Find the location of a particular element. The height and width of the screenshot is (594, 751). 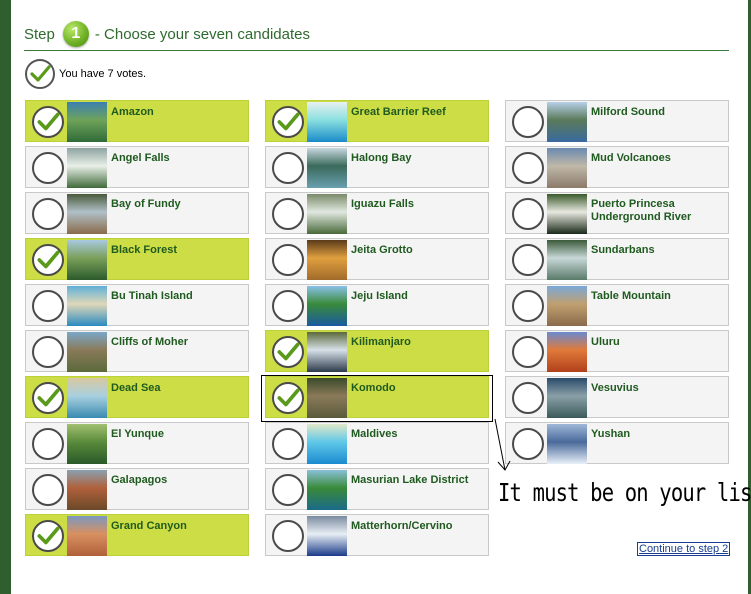

votes-status: You have 7 votes. is located at coordinates (85, 74).